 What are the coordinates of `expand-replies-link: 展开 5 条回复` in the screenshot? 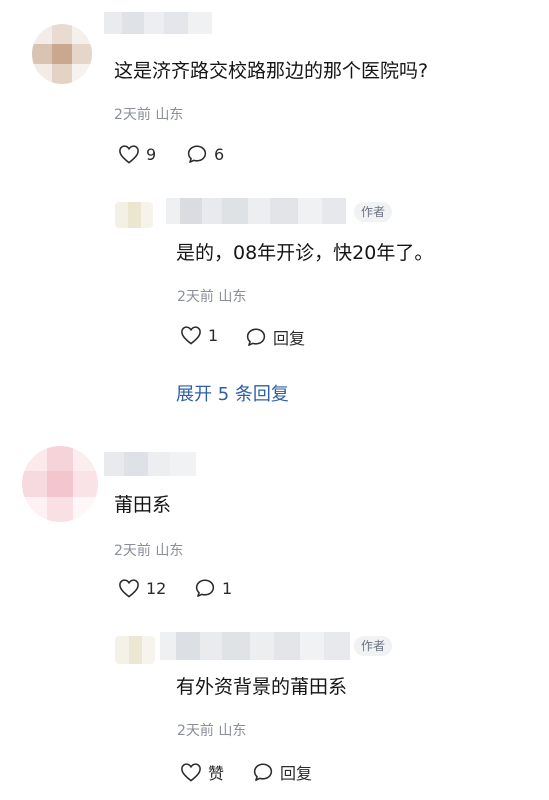 It's located at (232, 393).